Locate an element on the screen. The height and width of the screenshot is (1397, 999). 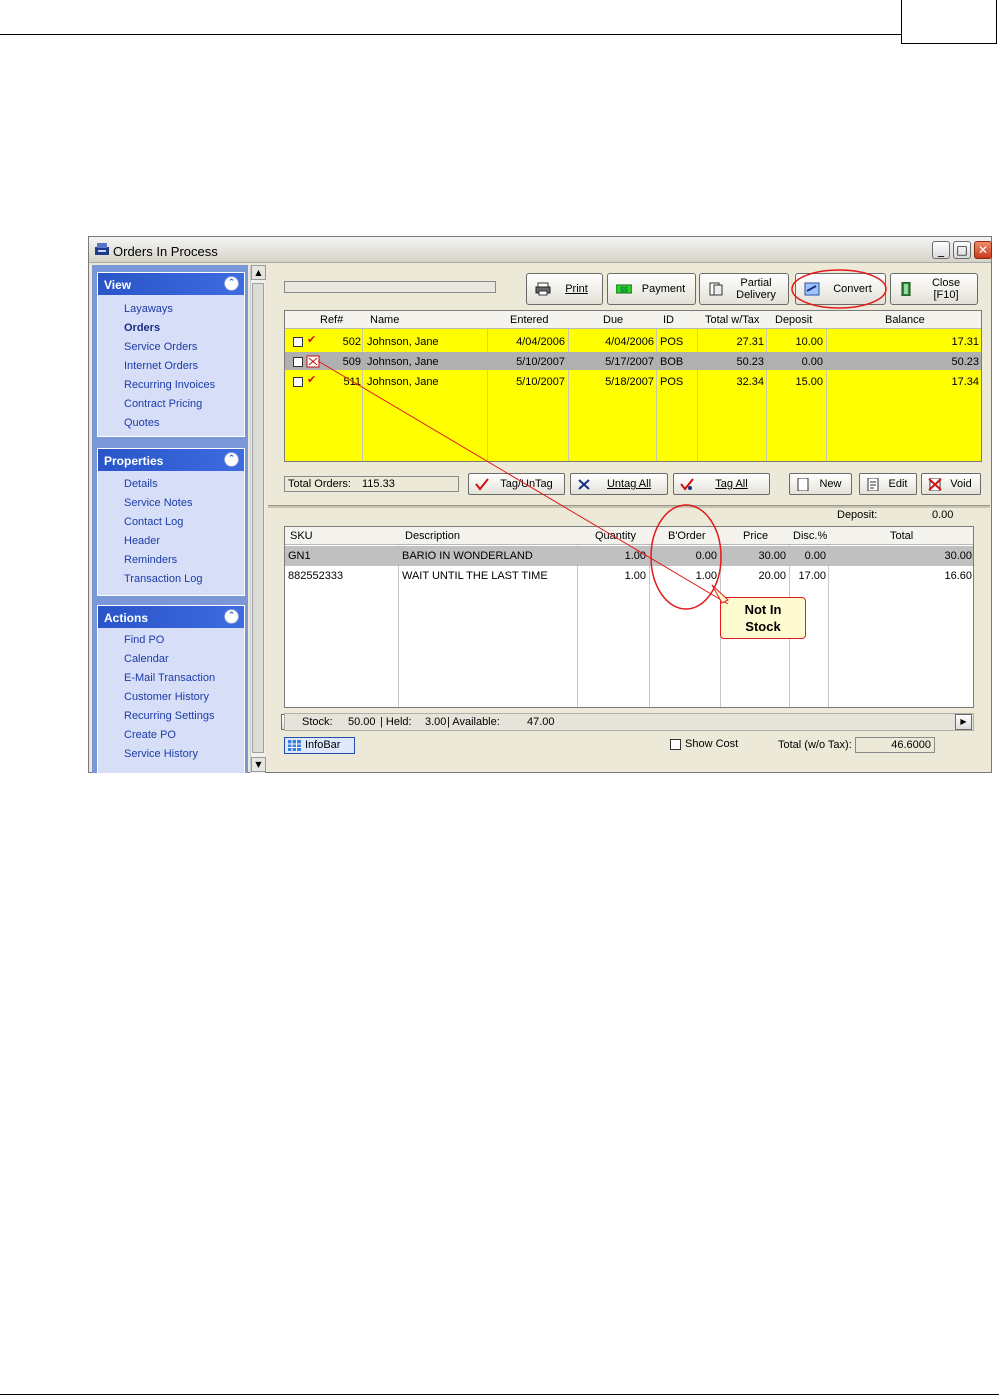
infobar-button: InfoBar is located at coordinates (319, 745).